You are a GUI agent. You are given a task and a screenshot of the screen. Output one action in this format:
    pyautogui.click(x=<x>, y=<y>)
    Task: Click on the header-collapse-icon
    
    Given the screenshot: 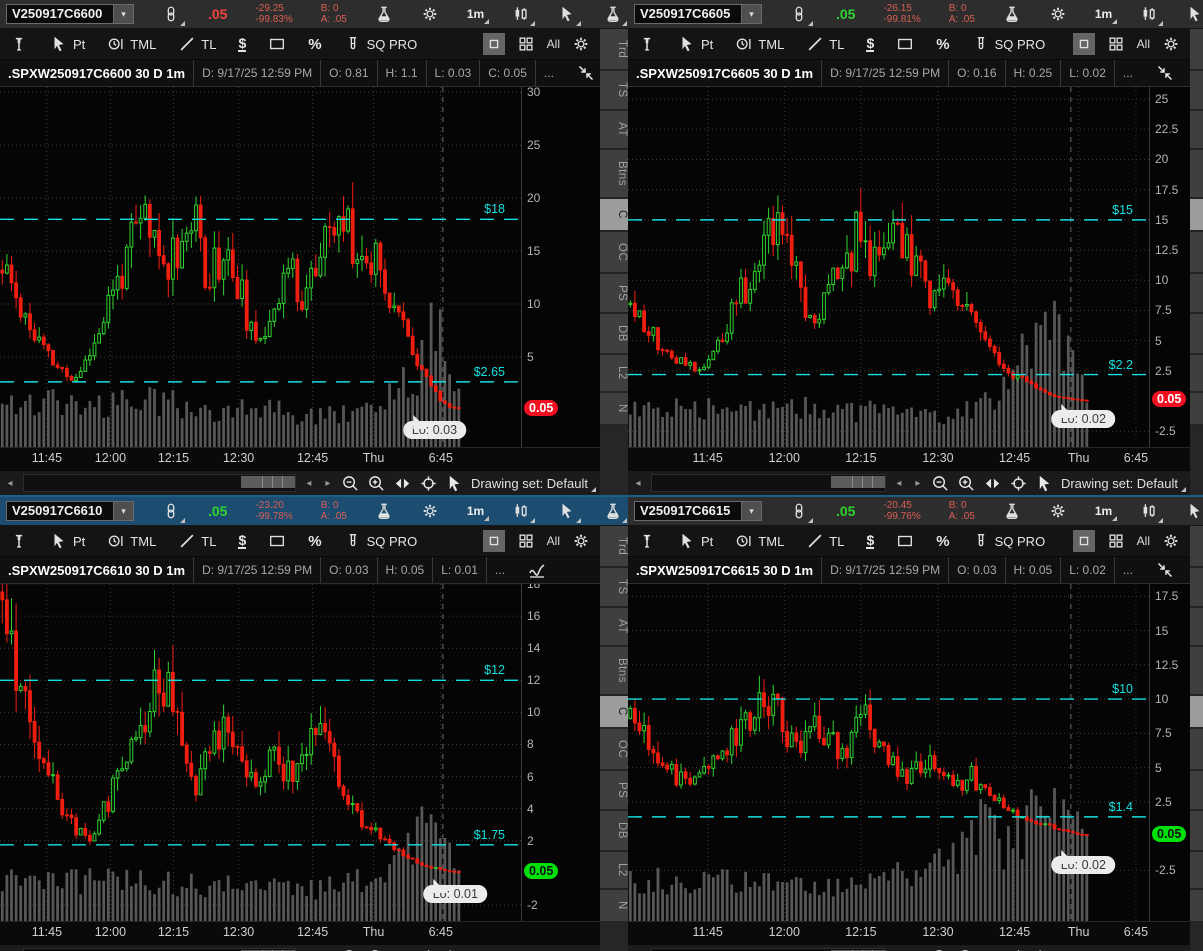 What is the action you would take?
    pyautogui.click(x=1165, y=73)
    